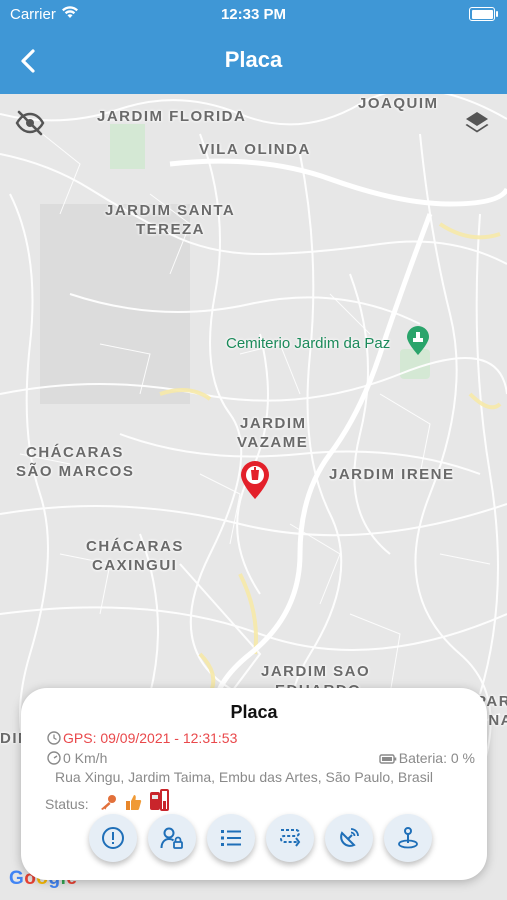 The image size is (507, 900). Describe the element at coordinates (273, 423) in the screenshot. I see `map-label-jardim: JARDIM` at that location.